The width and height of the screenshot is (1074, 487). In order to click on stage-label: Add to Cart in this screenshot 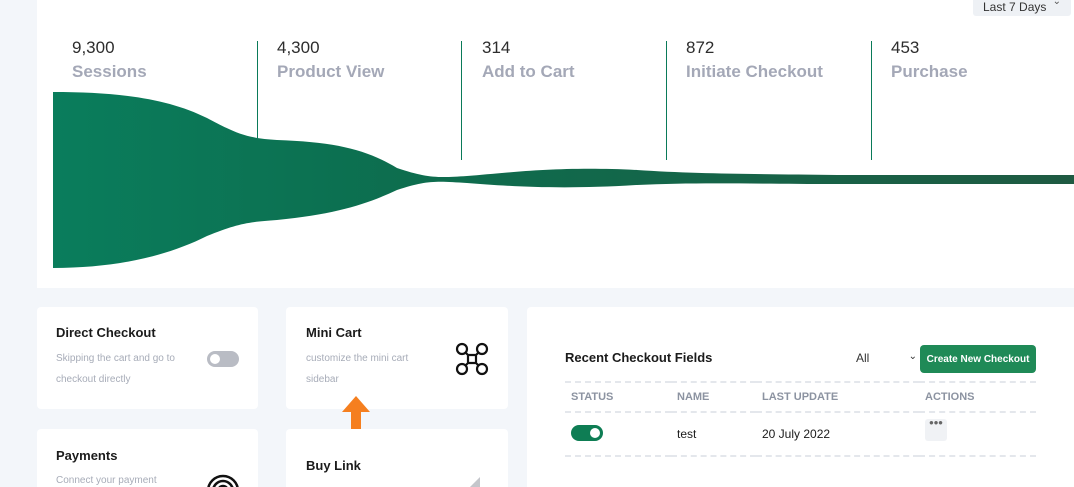, I will do `click(528, 71)`.